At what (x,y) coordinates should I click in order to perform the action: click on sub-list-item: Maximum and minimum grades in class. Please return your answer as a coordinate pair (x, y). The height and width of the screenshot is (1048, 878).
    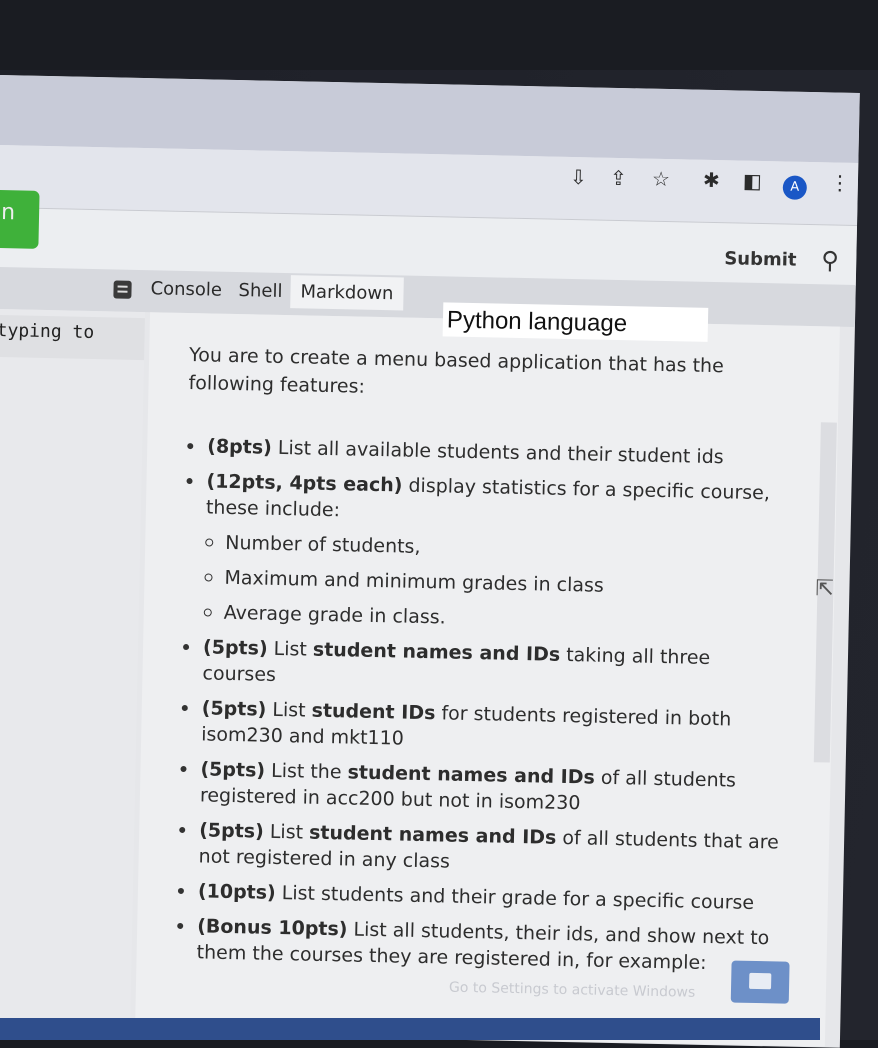
    Looking at the image, I should click on (504, 584).